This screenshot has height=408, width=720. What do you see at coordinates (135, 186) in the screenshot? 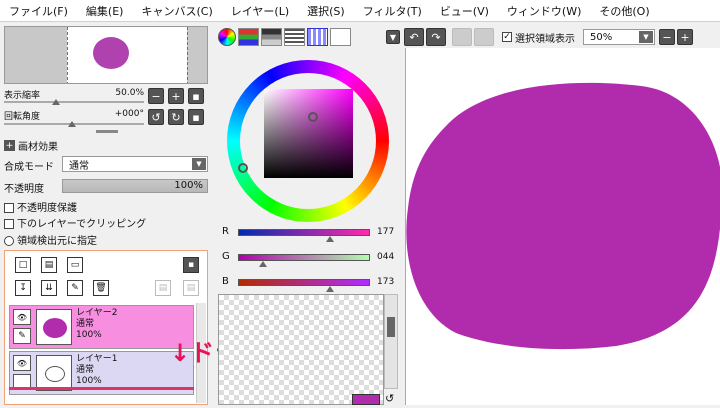
I see `opacity-slider: 100%` at bounding box center [135, 186].